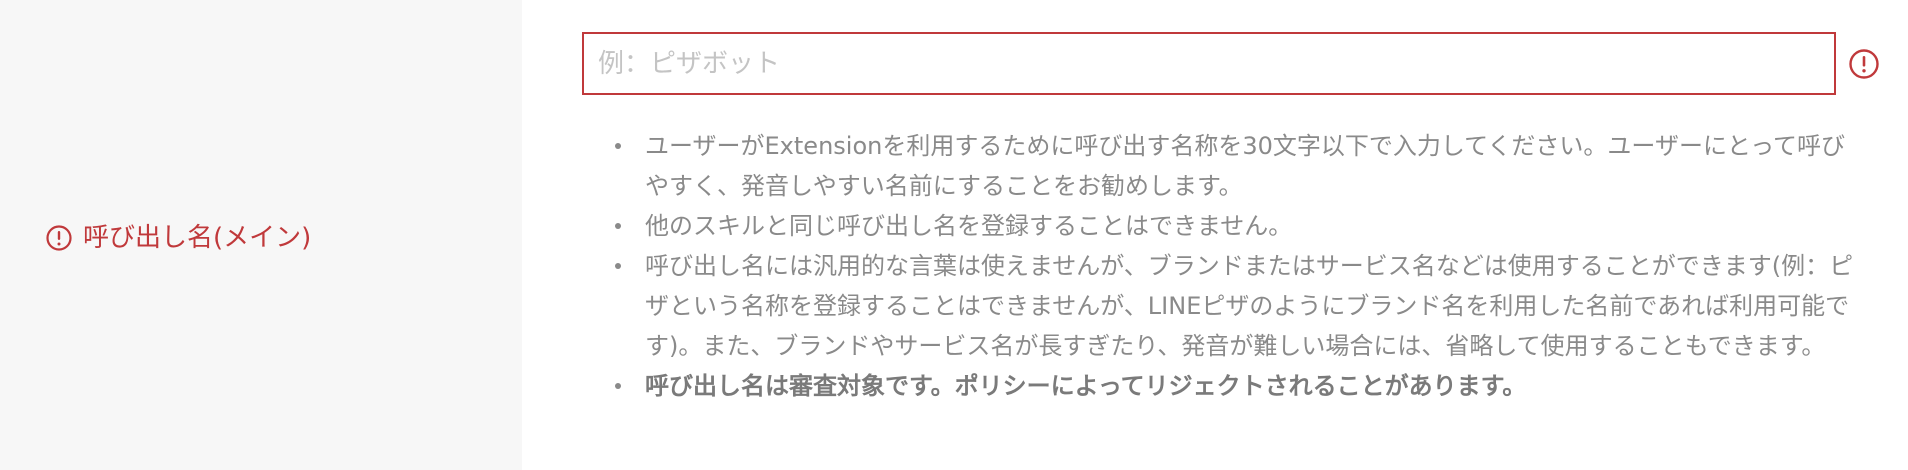 The image size is (1908, 470). I want to click on list-item: 呼び出し名は審査対象です。ポリシーによってリジェクトされることがあります。, so click(1235, 386).